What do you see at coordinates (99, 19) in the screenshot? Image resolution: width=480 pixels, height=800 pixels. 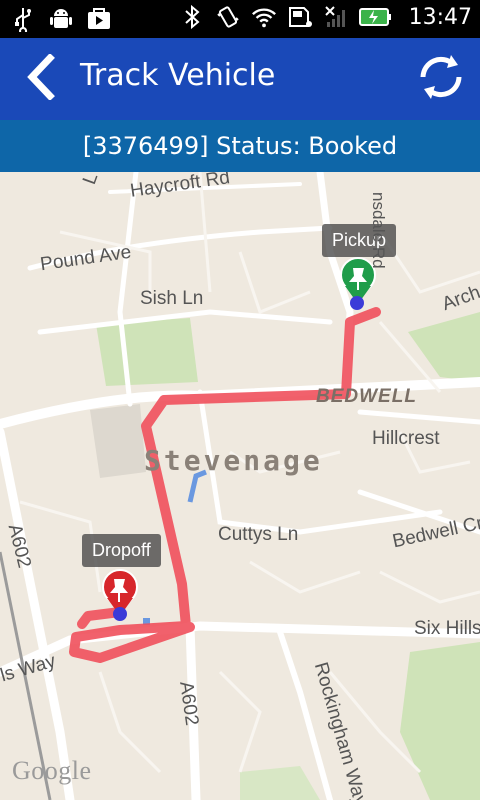 I see `media-icon` at bounding box center [99, 19].